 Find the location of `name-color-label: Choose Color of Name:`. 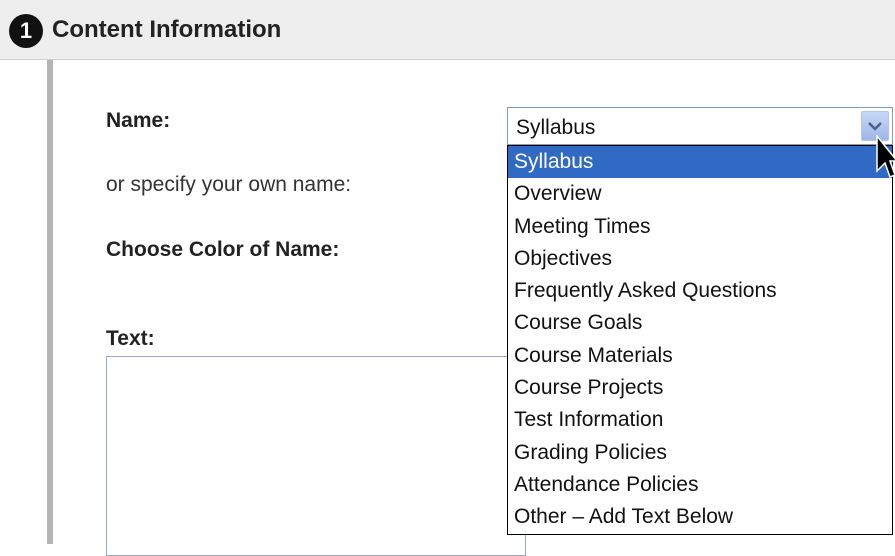

name-color-label: Choose Color of Name: is located at coordinates (223, 249).